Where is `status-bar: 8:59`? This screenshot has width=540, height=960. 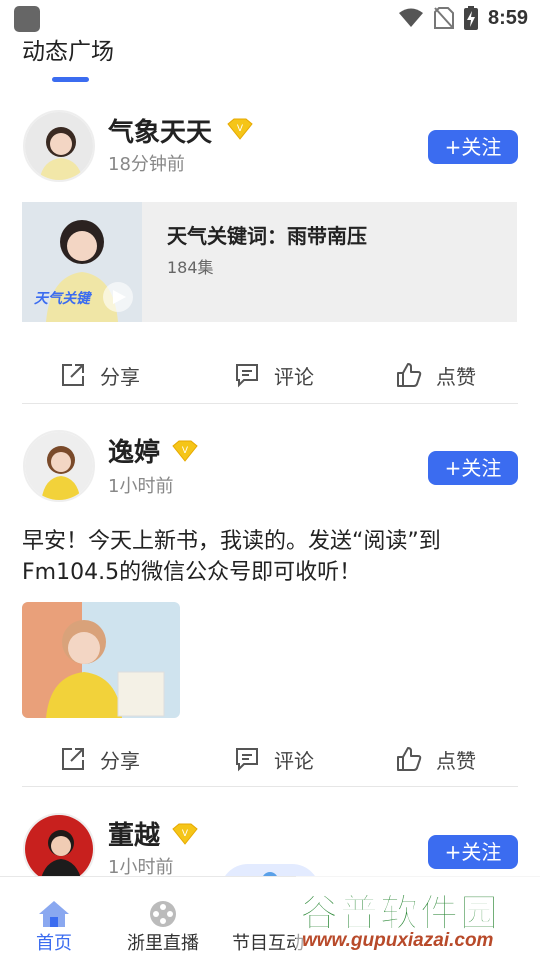
status-bar: 8:59 is located at coordinates (270, 18).